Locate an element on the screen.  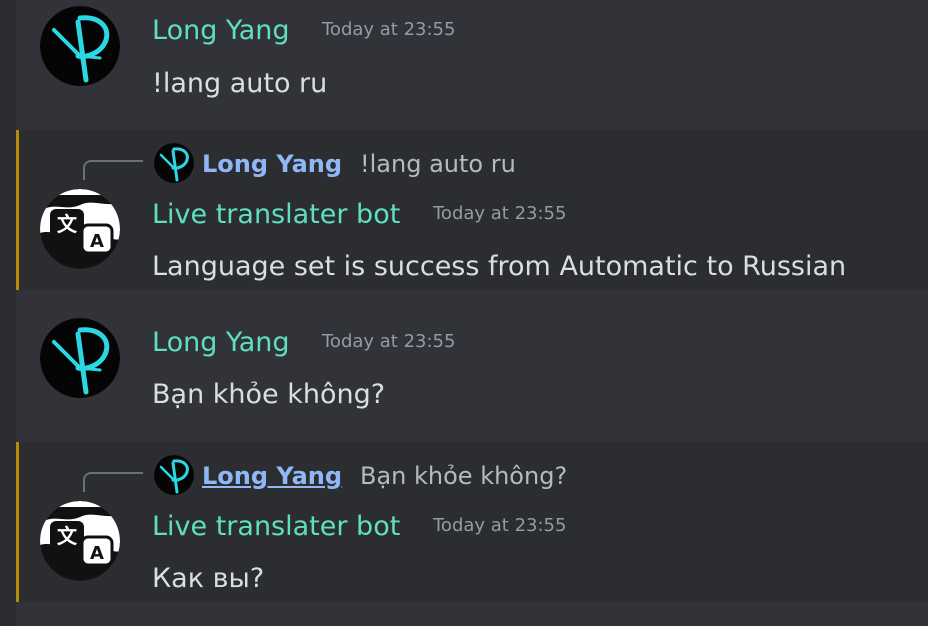
reply-content: Bạn khỏe không? is located at coordinates (463, 476).